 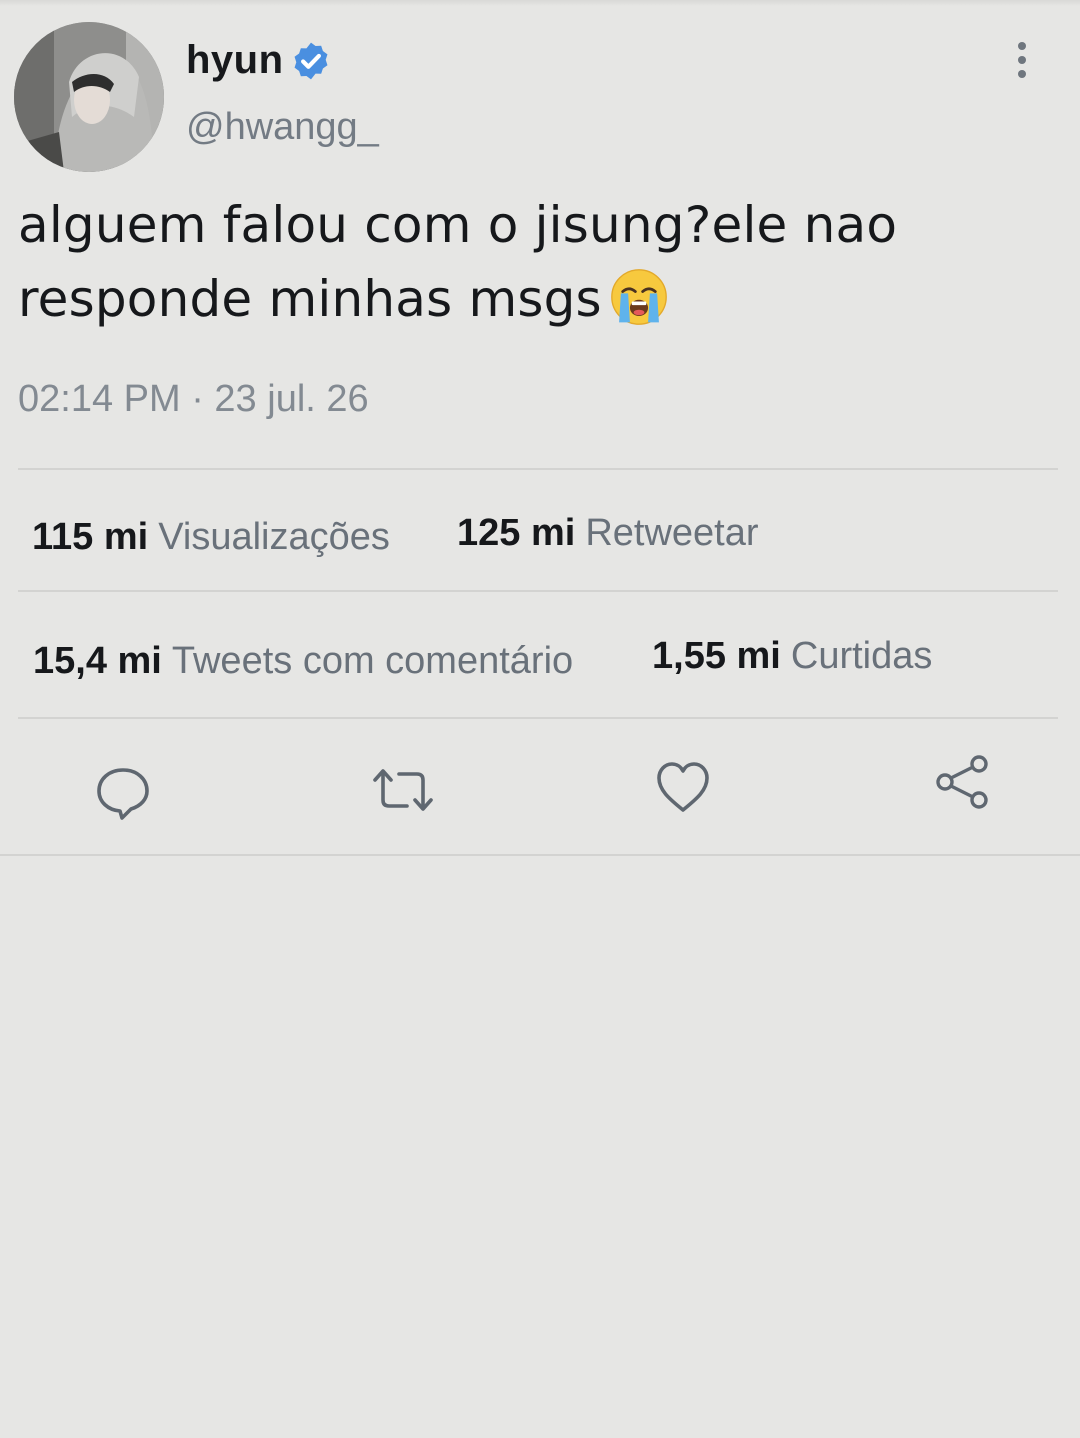 I want to click on more-options-icon, so click(x=1022, y=60).